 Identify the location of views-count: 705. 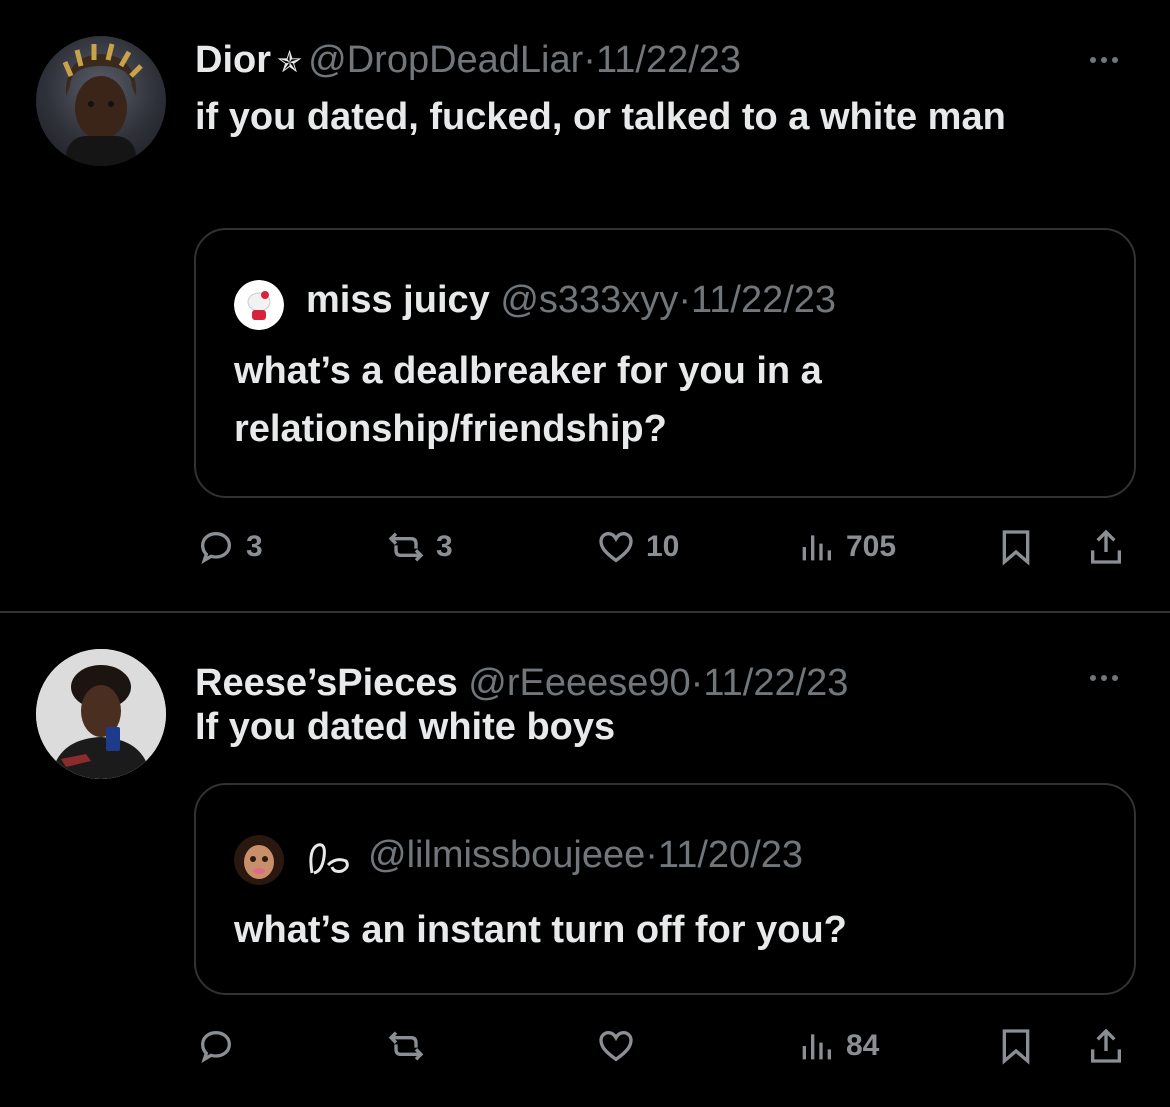
(871, 546).